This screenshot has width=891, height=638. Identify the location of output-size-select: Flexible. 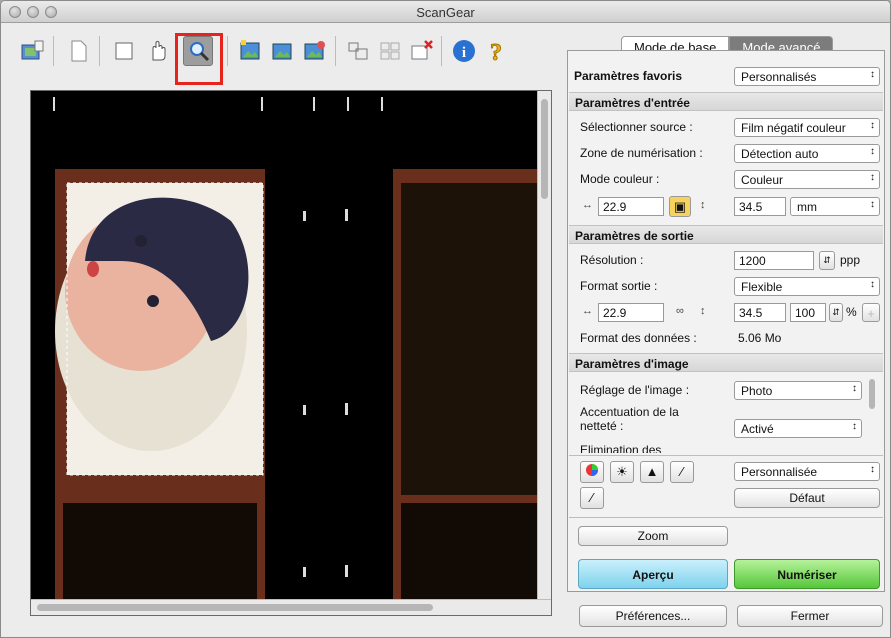
(807, 286).